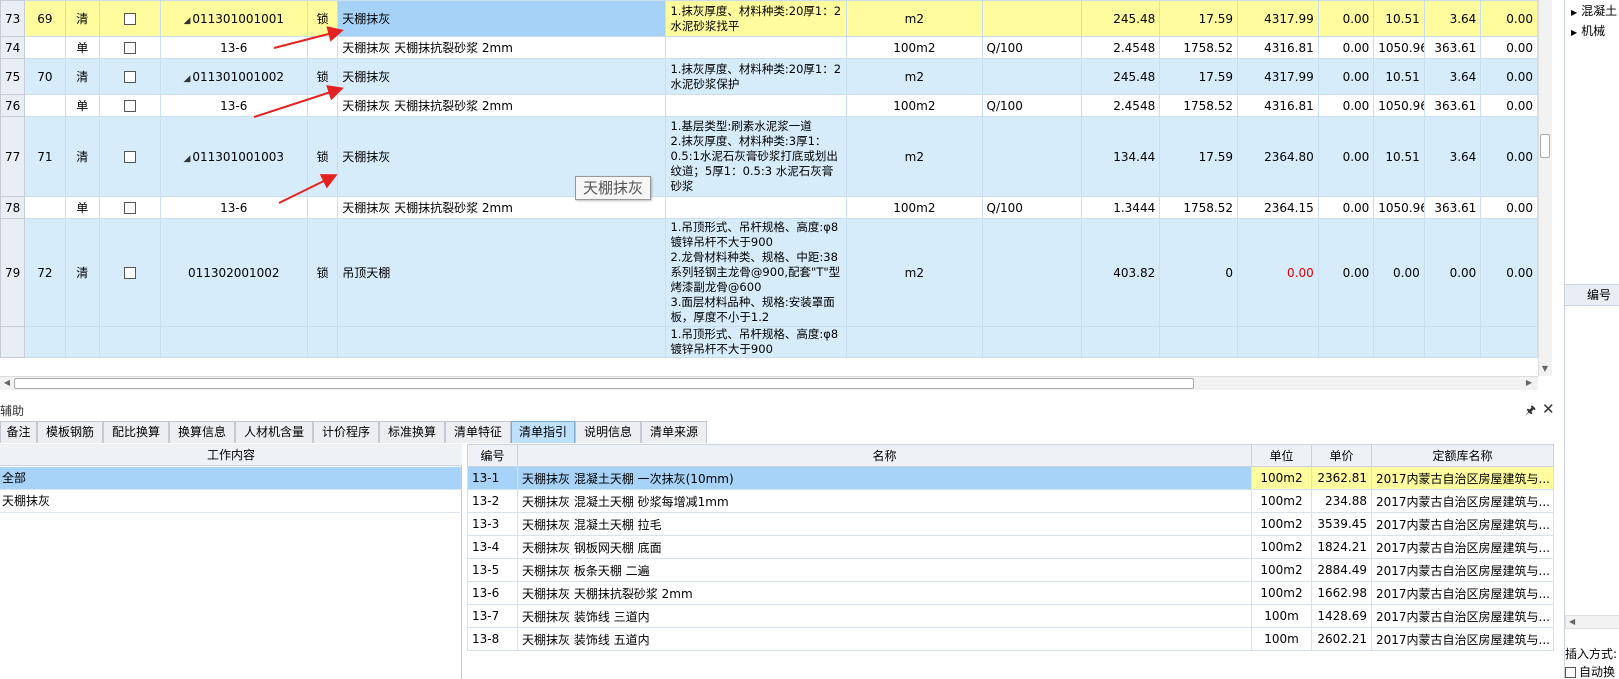 The width and height of the screenshot is (1619, 679). What do you see at coordinates (13, 272) in the screenshot?
I see `row-number: 79` at bounding box center [13, 272].